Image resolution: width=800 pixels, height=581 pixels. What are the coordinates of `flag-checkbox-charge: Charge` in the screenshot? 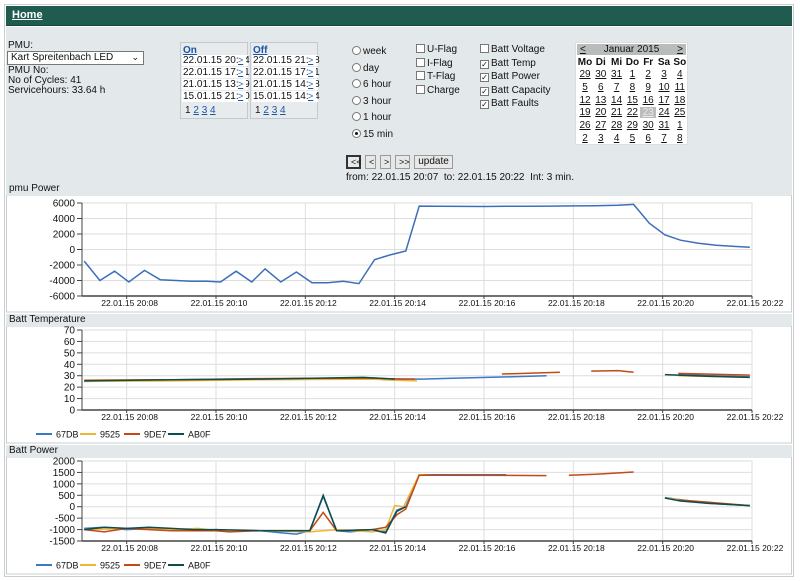 It's located at (438, 90).